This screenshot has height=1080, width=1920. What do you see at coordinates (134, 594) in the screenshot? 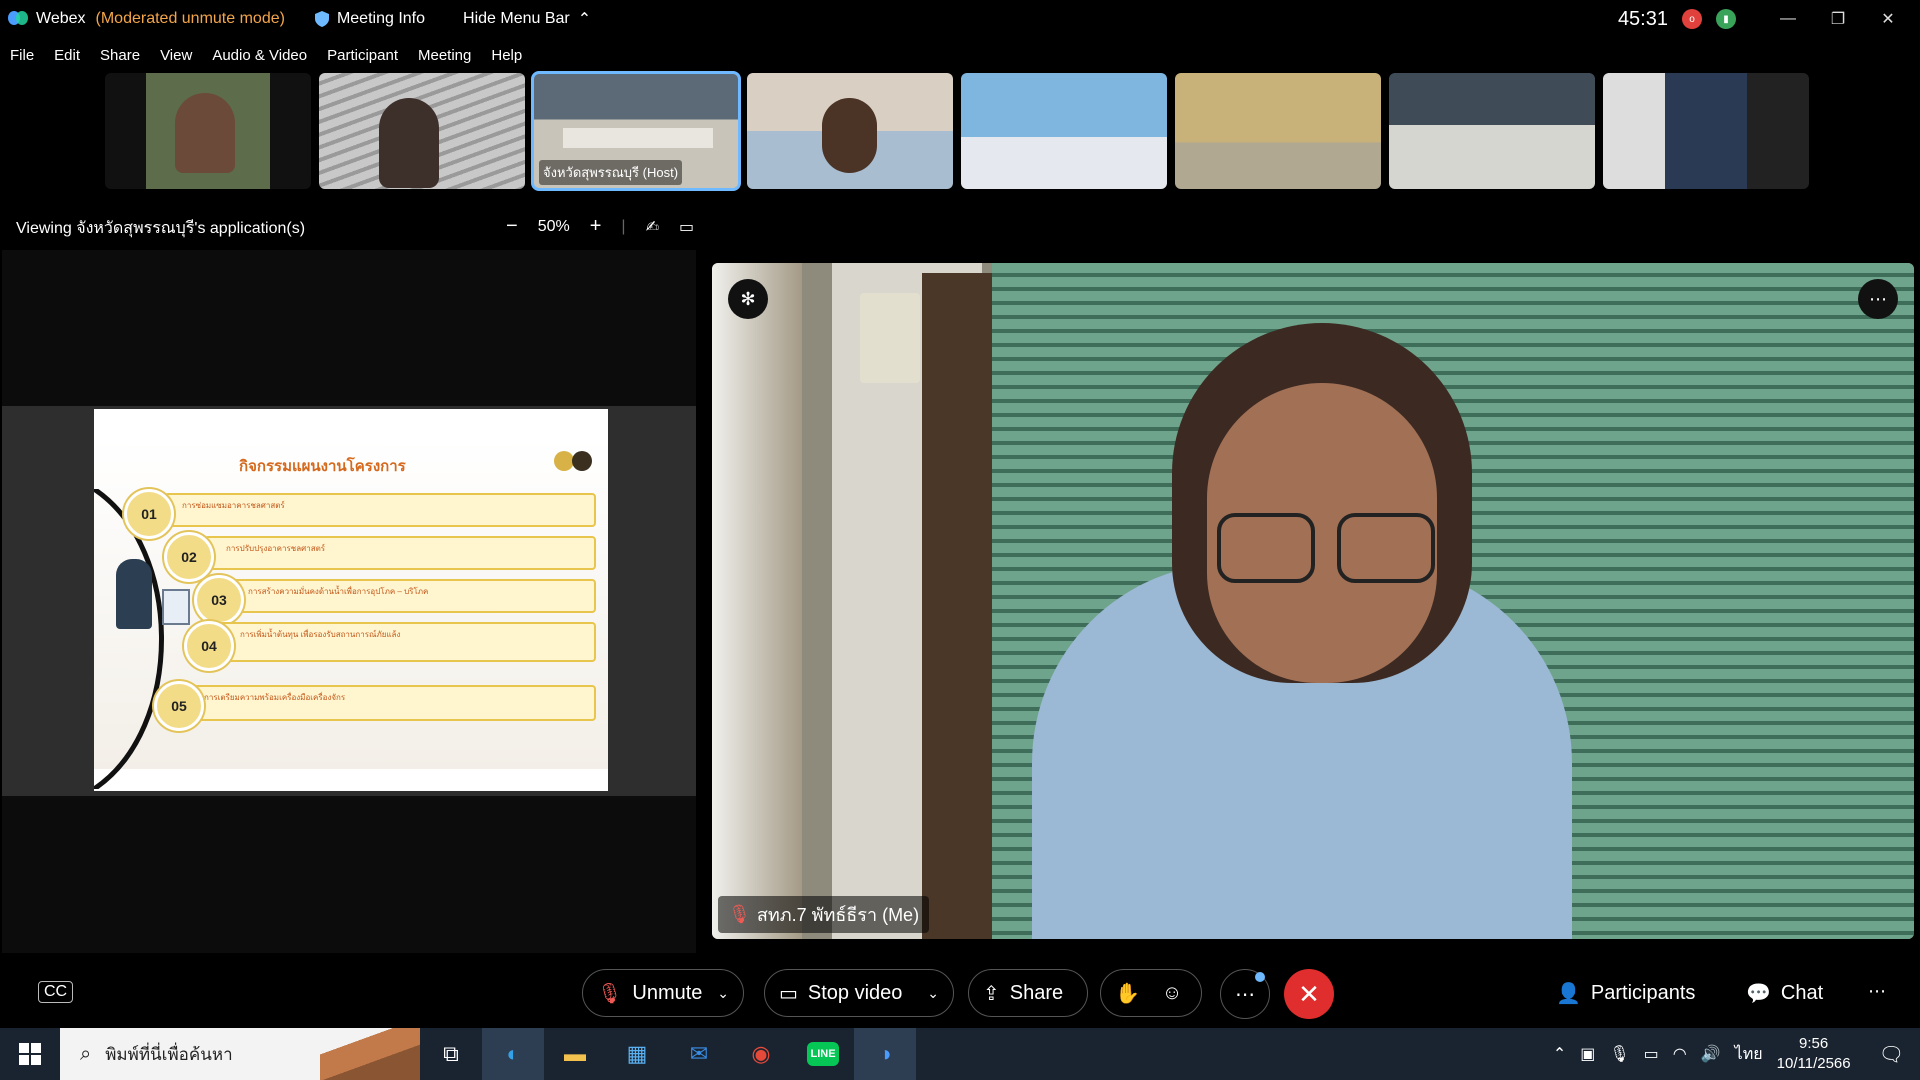
I see `presenter-illustration` at bounding box center [134, 594].